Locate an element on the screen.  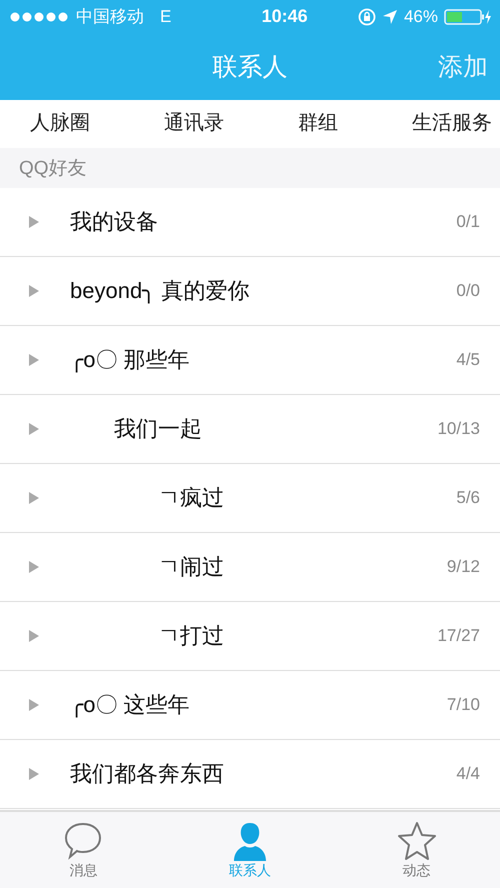
group-name: 我的设备 is located at coordinates (114, 222).